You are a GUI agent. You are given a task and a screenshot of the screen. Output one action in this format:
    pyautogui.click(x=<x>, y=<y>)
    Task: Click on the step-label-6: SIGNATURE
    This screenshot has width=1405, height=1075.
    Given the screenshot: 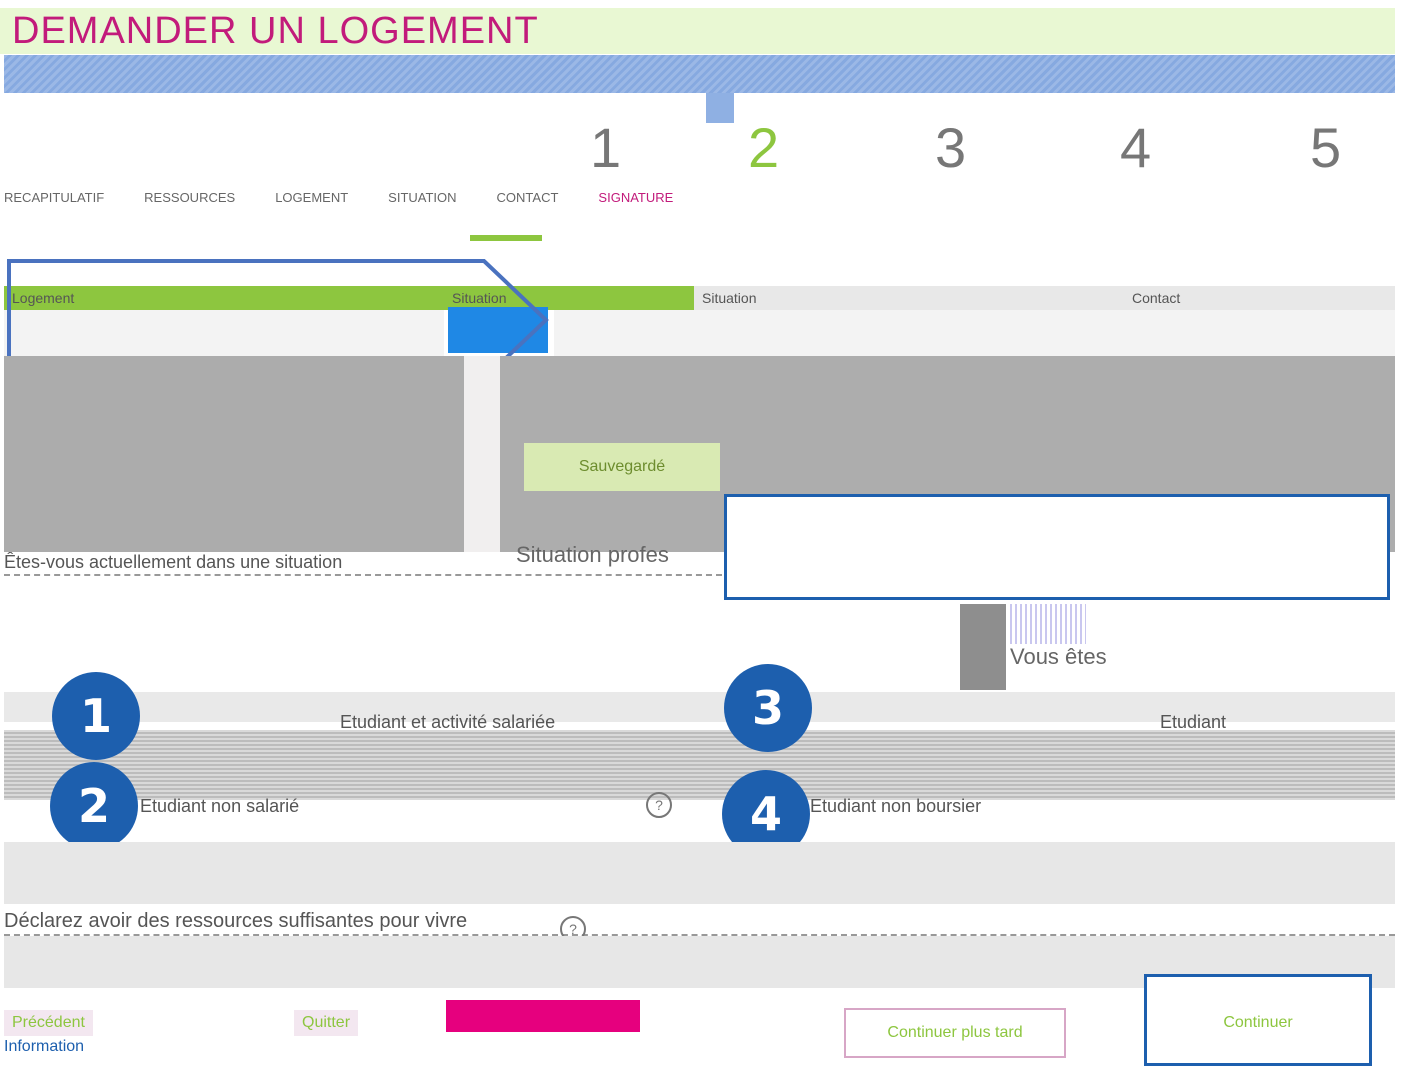 What is the action you would take?
    pyautogui.click(x=636, y=197)
    